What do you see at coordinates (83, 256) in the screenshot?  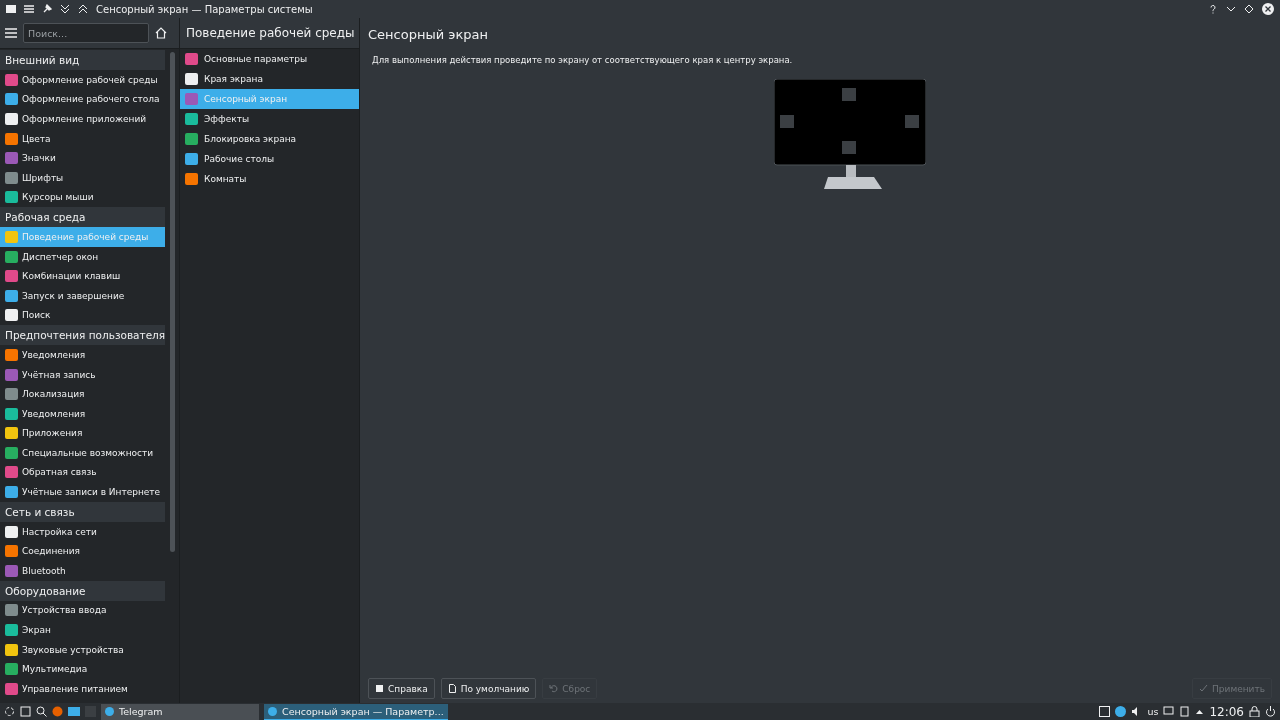 I see `sidebar-item: Диспетчер окон` at bounding box center [83, 256].